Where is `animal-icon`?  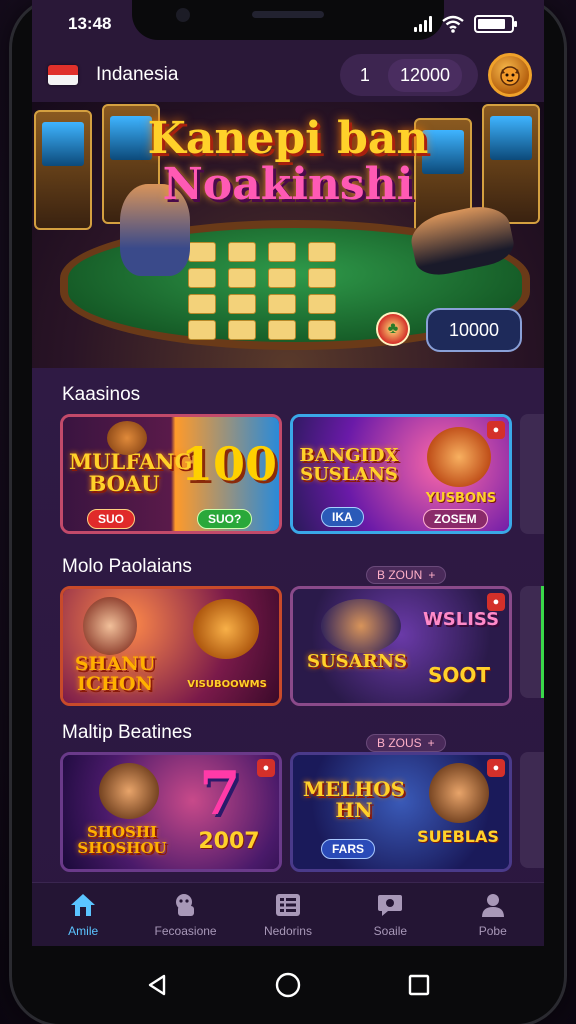
animal-icon is located at coordinates (186, 905).